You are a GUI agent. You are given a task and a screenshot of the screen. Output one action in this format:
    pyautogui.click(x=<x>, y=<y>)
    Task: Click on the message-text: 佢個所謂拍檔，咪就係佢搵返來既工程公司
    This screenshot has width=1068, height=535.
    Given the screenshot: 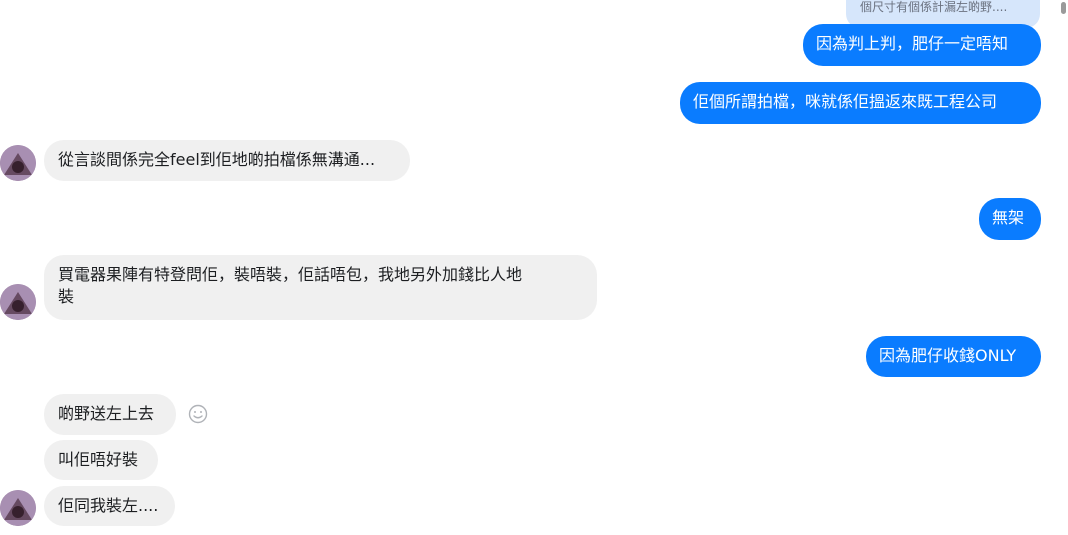 What is the action you would take?
    pyautogui.click(x=845, y=101)
    